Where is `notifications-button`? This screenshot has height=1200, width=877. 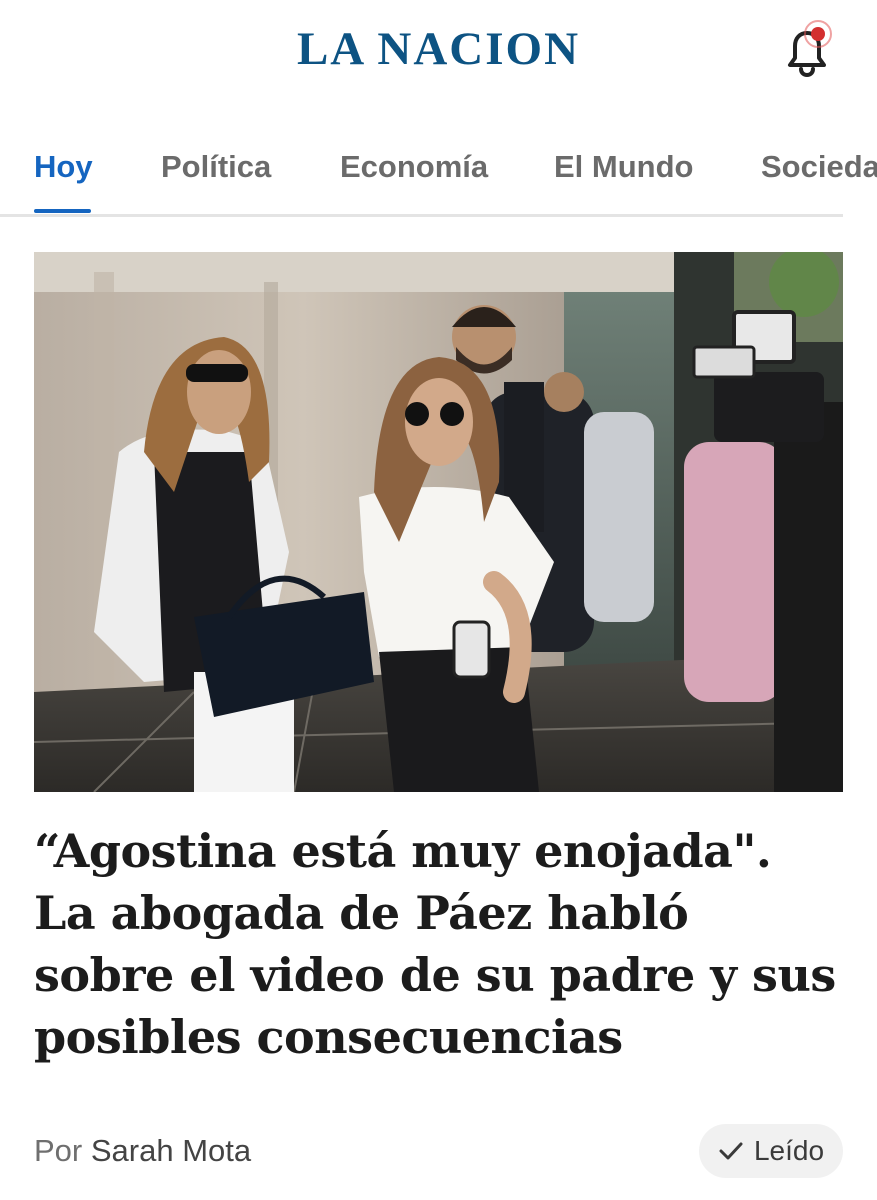
notifications-button is located at coordinates (807, 49).